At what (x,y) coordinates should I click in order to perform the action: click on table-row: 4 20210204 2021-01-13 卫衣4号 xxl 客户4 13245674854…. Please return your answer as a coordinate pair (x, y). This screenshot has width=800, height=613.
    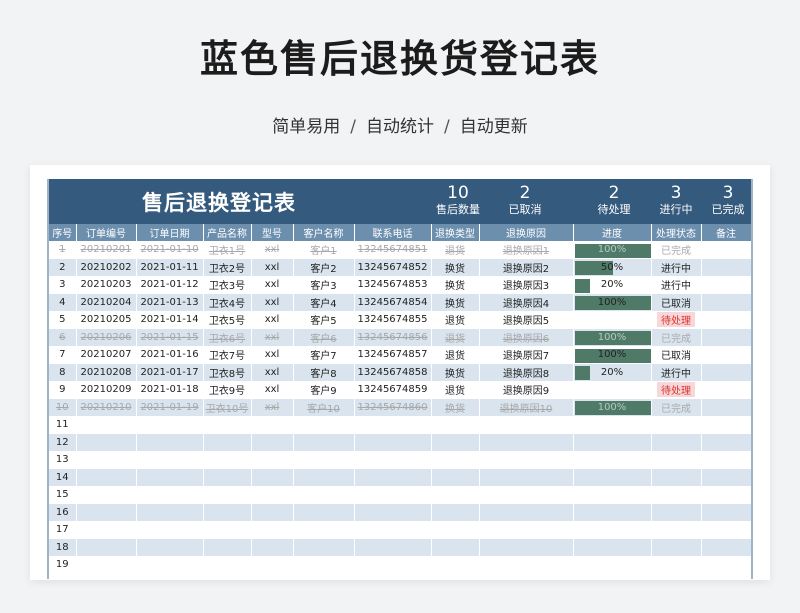
    Looking at the image, I should click on (400, 302).